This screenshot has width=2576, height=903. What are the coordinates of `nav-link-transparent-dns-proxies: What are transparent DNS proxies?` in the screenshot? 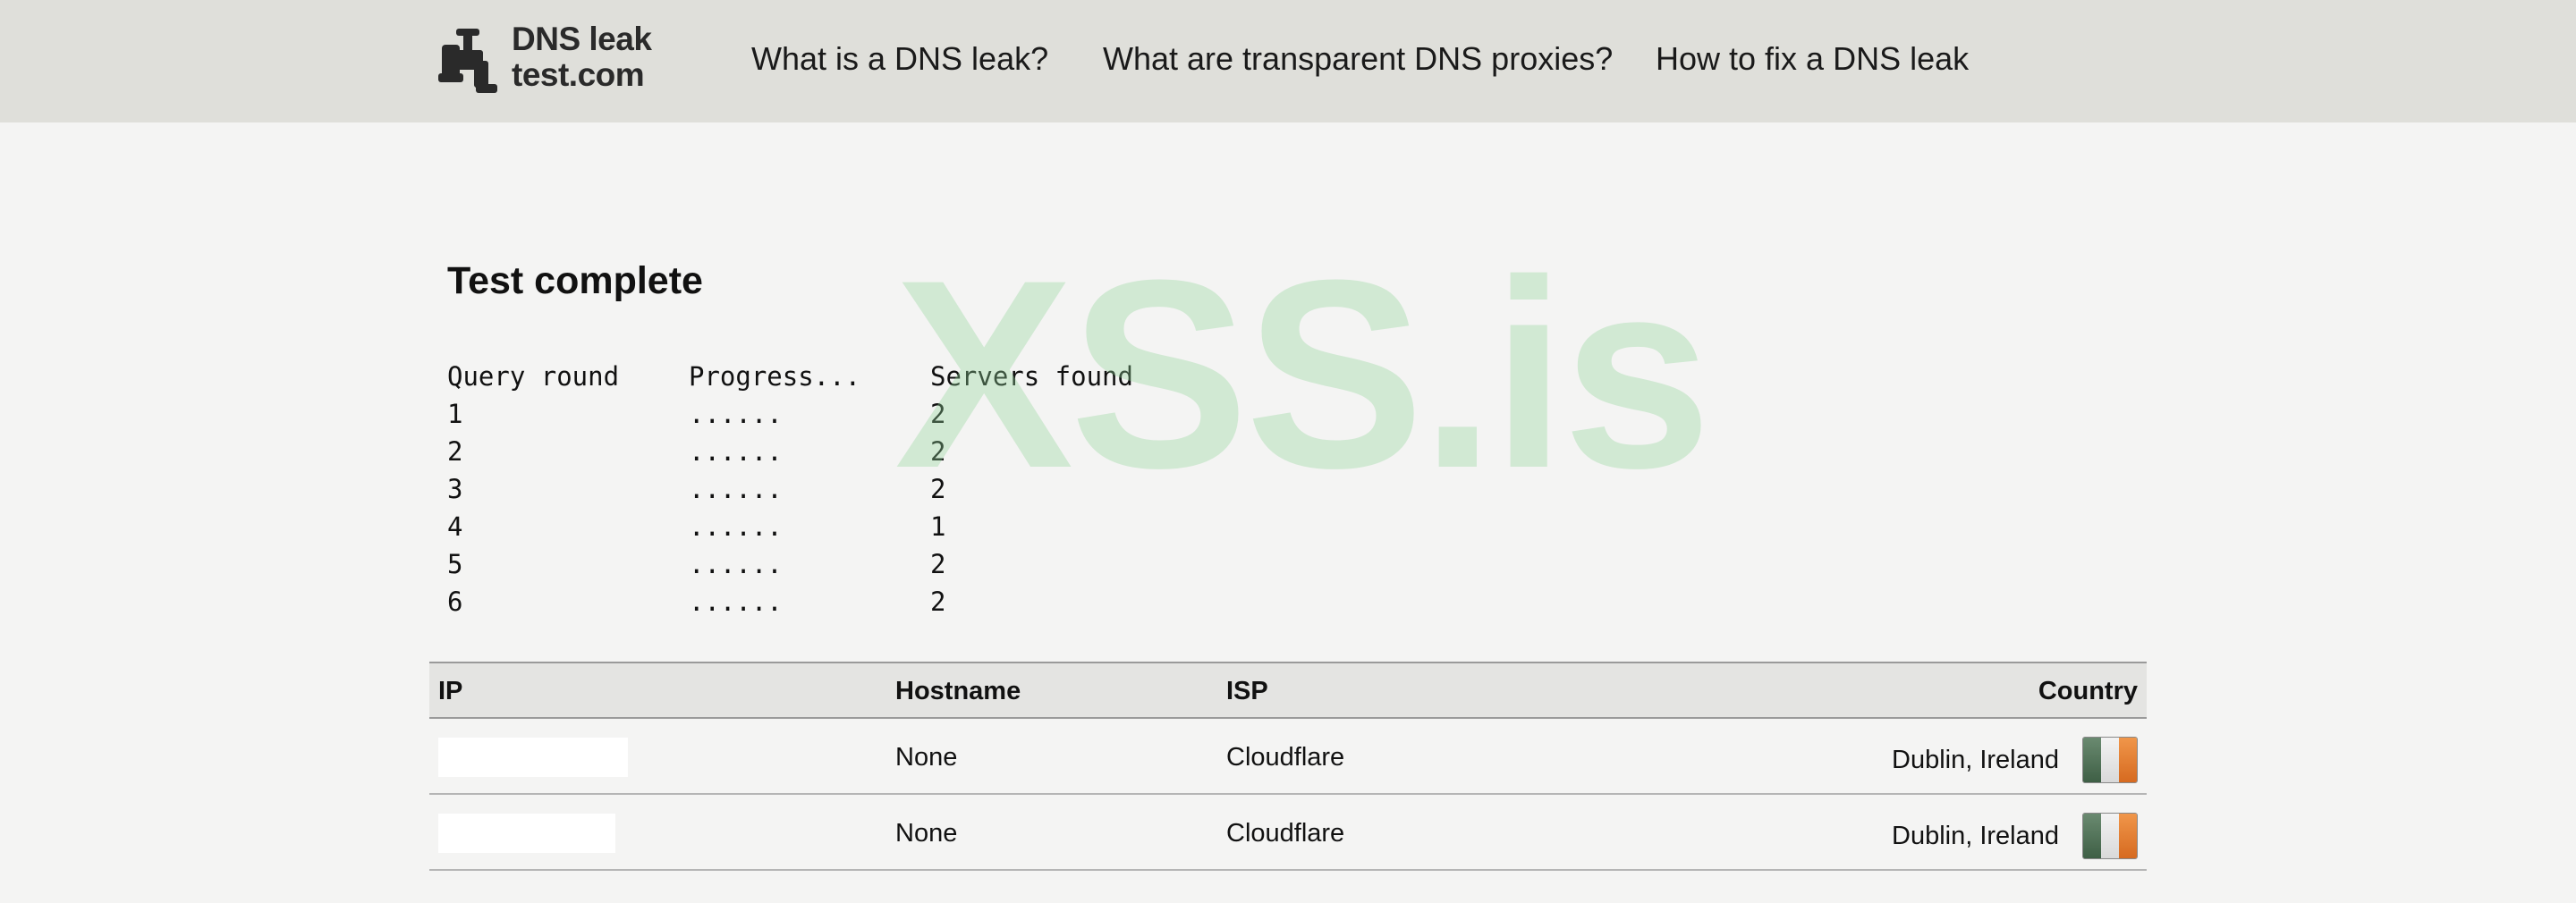 It's located at (1358, 59).